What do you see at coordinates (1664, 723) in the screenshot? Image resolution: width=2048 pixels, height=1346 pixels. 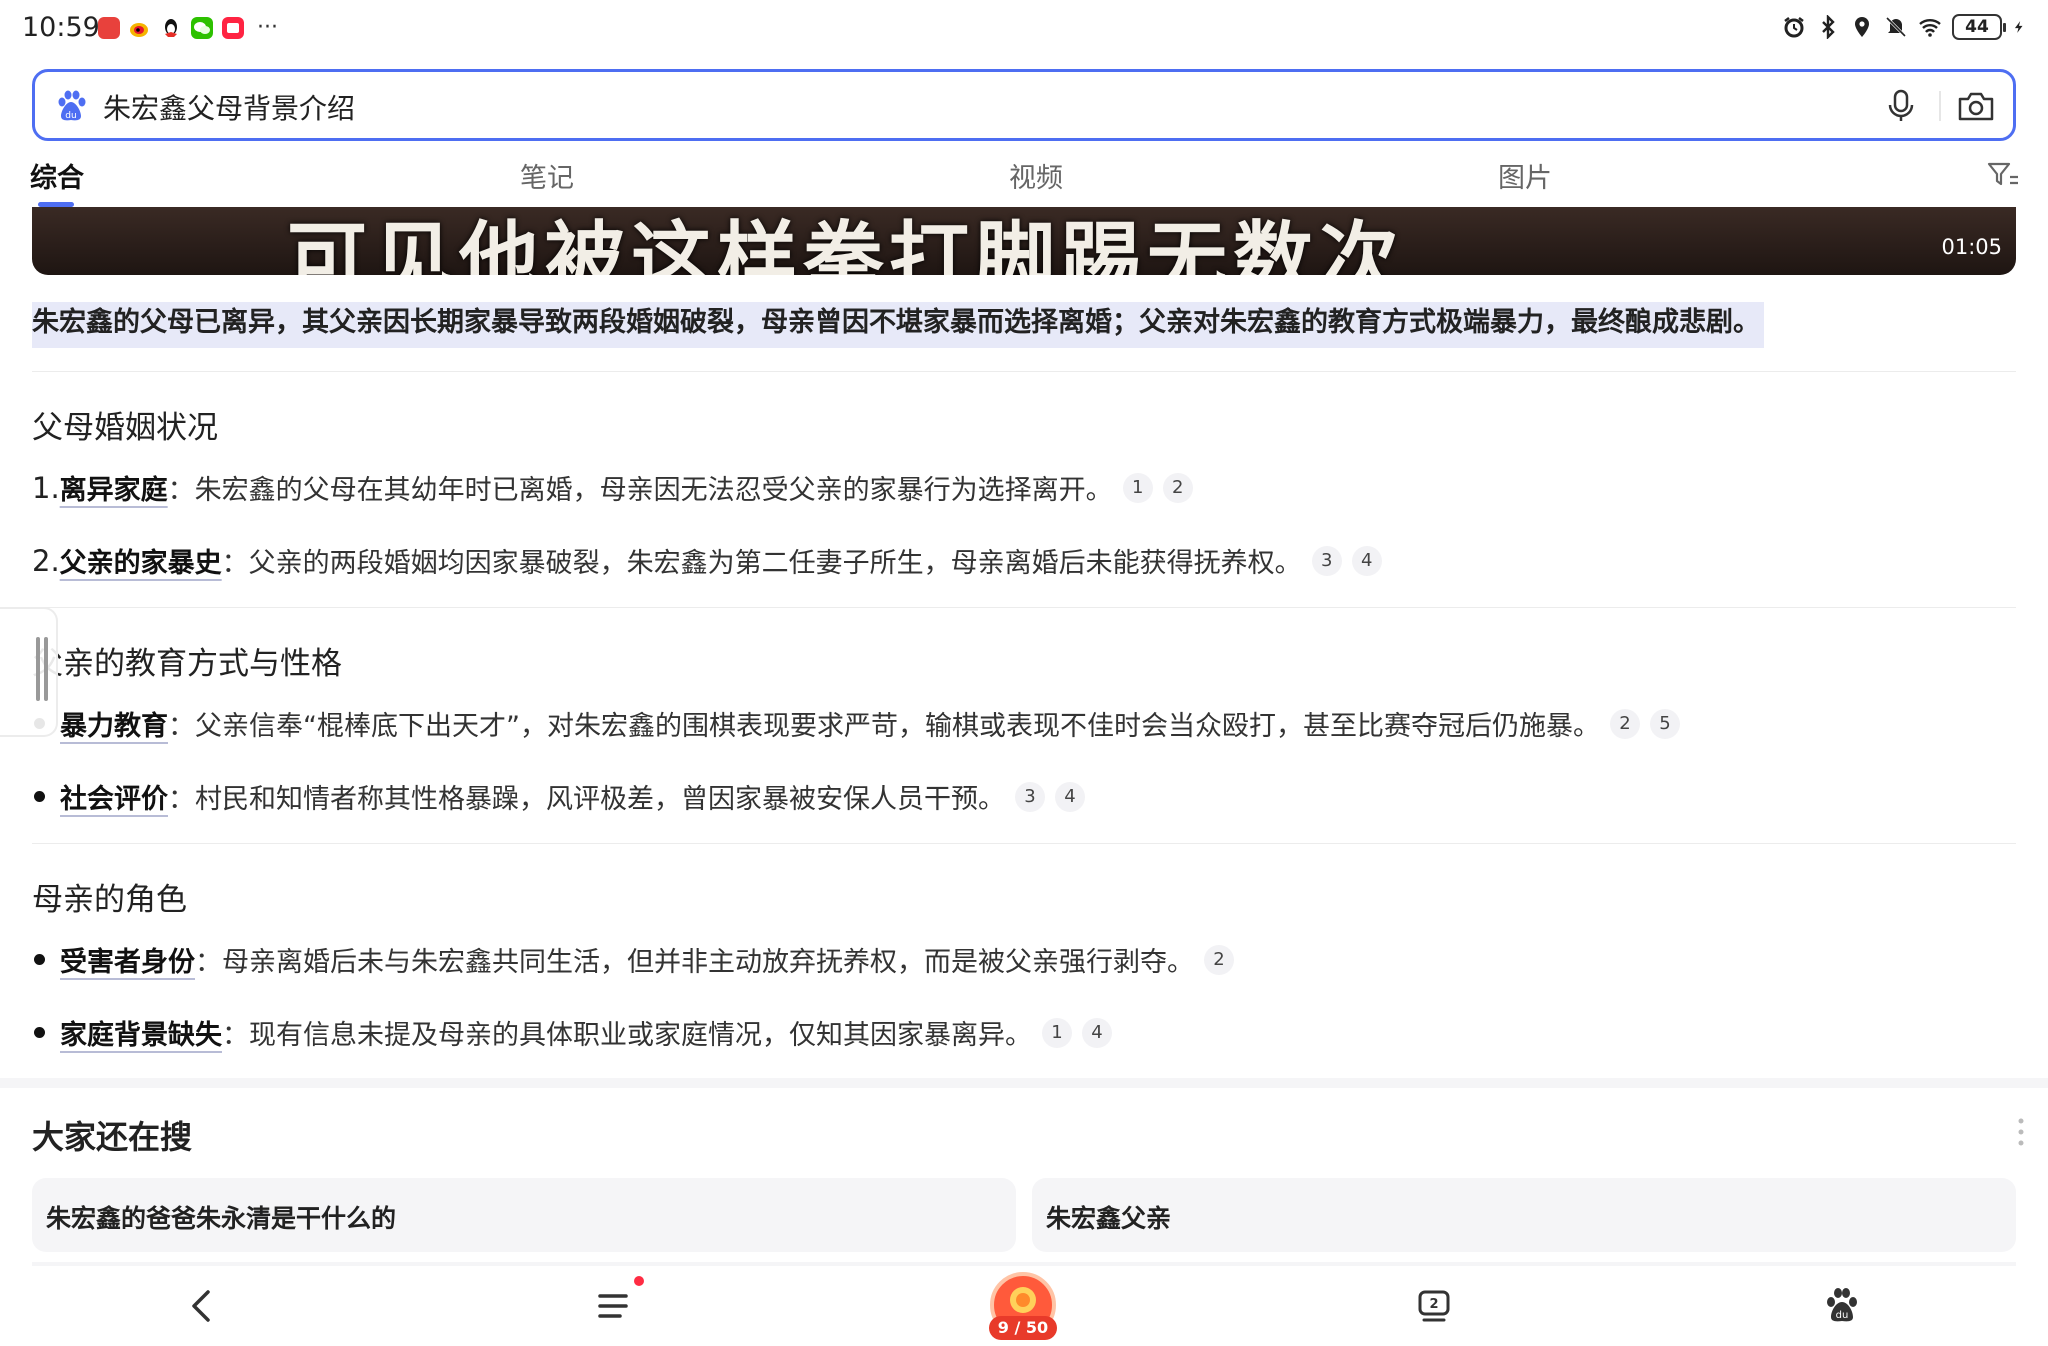 I see `citation-badge: 5` at bounding box center [1664, 723].